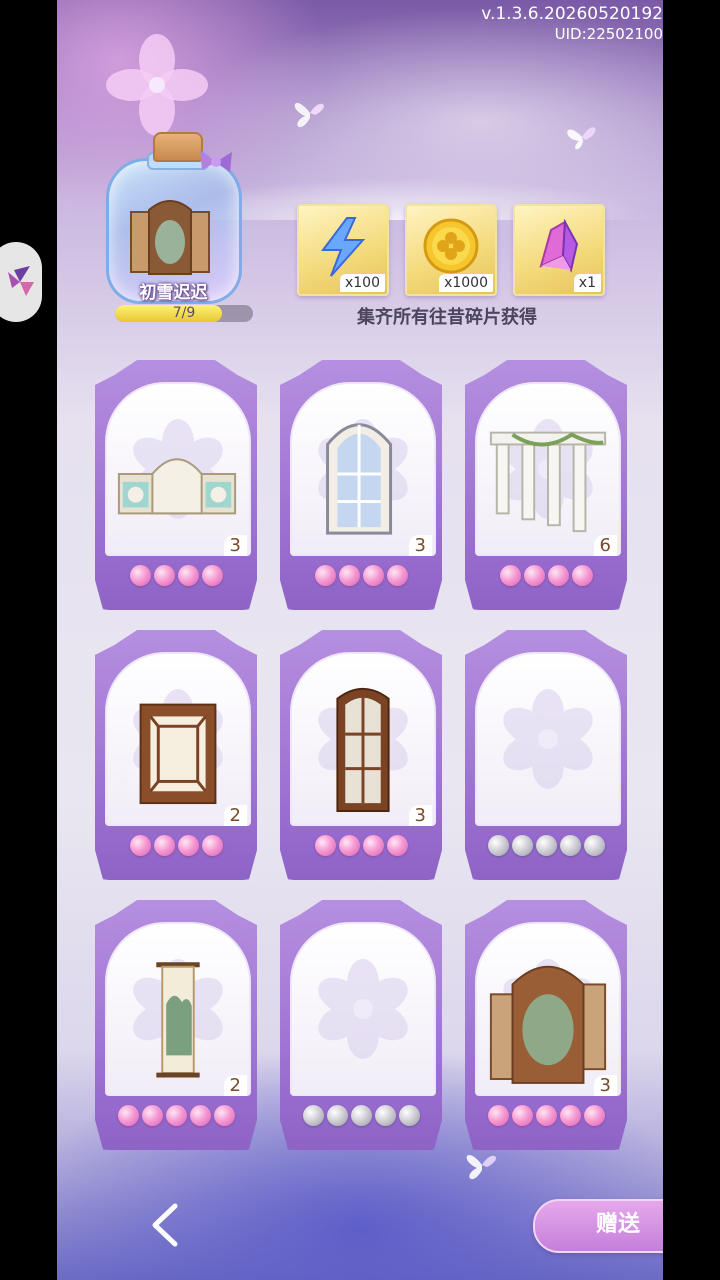 This screenshot has width=720, height=1280. Describe the element at coordinates (157, 85) in the screenshot. I see `cherry-blossom-icon` at that location.